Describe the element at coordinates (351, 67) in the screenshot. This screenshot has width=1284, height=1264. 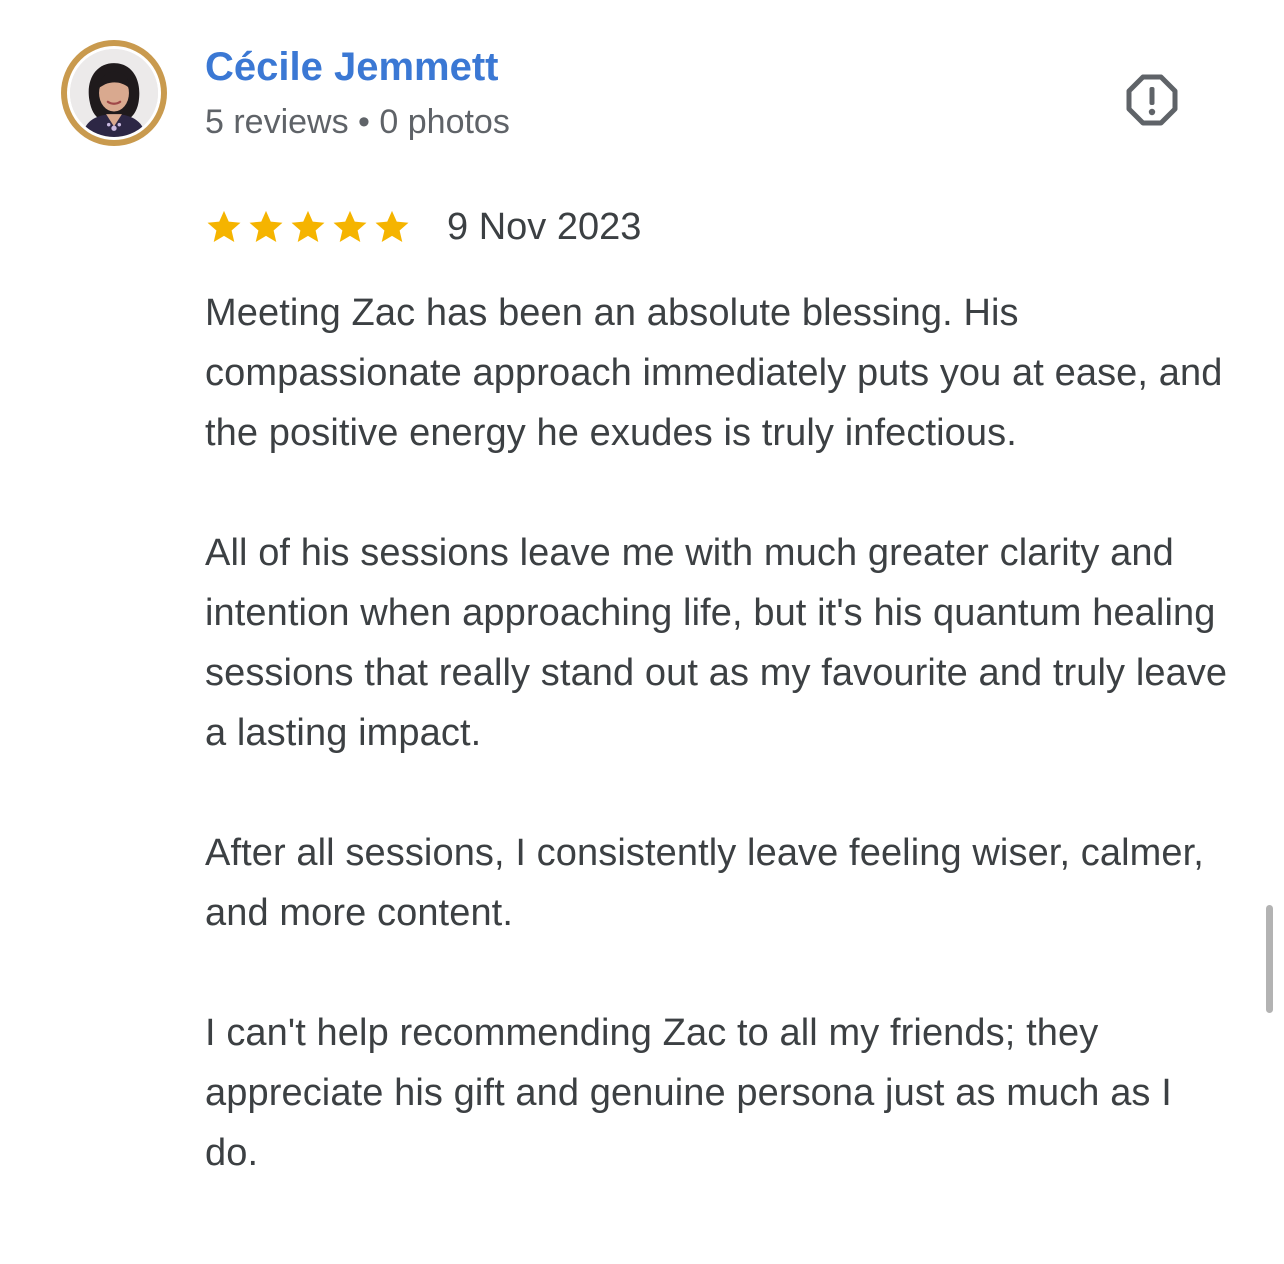
I see `author-name: Cécile Jemmett` at that location.